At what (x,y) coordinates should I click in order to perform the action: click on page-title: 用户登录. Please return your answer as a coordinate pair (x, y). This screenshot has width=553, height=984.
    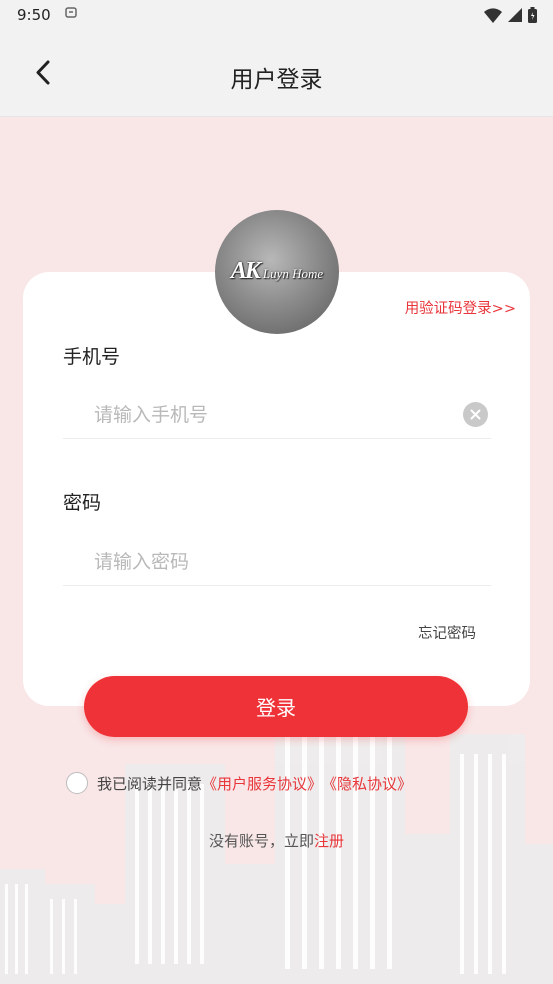
    Looking at the image, I should click on (276, 80).